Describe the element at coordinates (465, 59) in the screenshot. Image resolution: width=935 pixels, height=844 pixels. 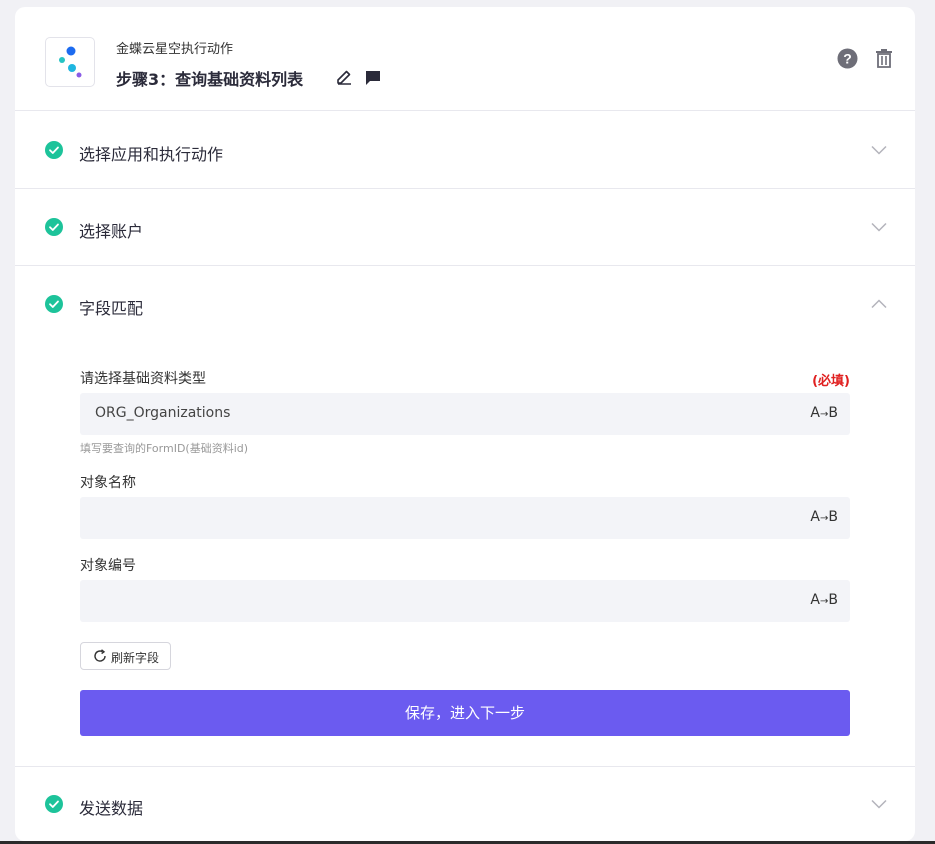
I see `step-header: 金蝶云星空执行动作 步骤3：查询基础资料列表 ?` at that location.